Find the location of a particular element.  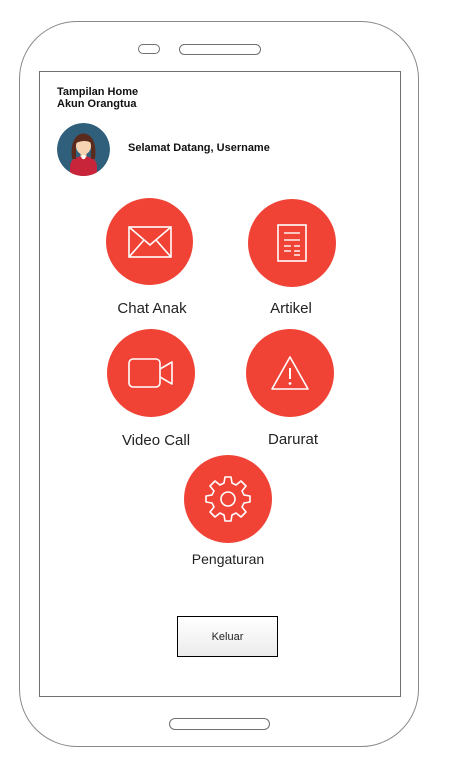

chat-anak-button is located at coordinates (149, 241).